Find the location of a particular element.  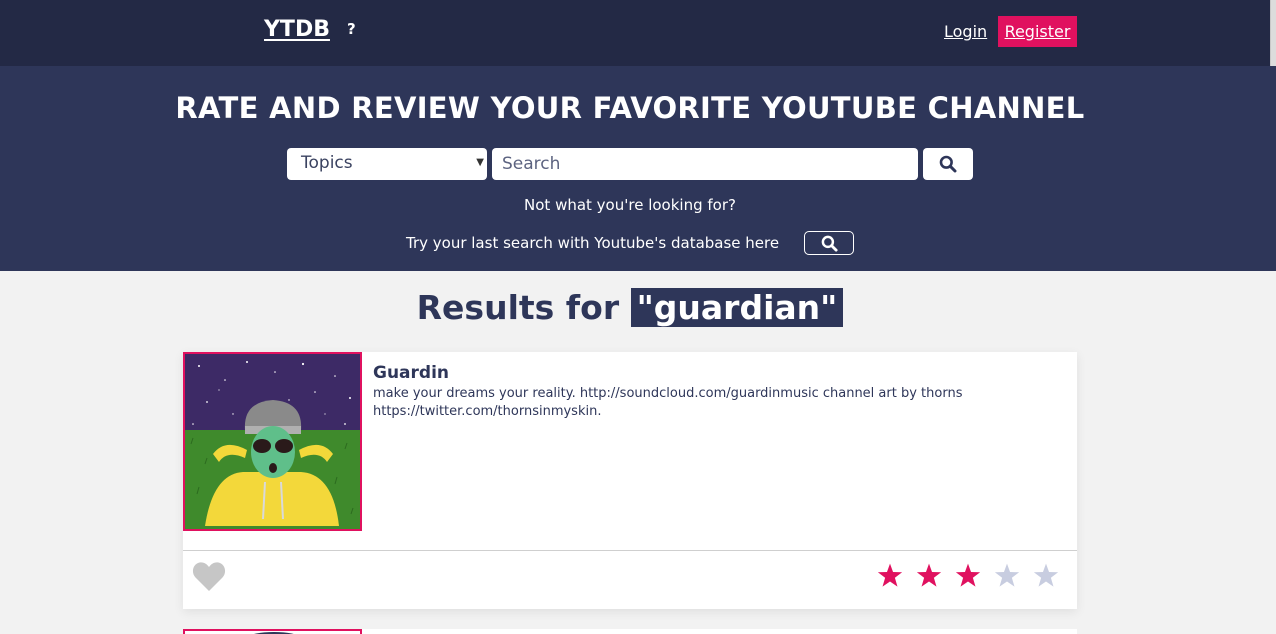

heart-icon is located at coordinates (209, 576).